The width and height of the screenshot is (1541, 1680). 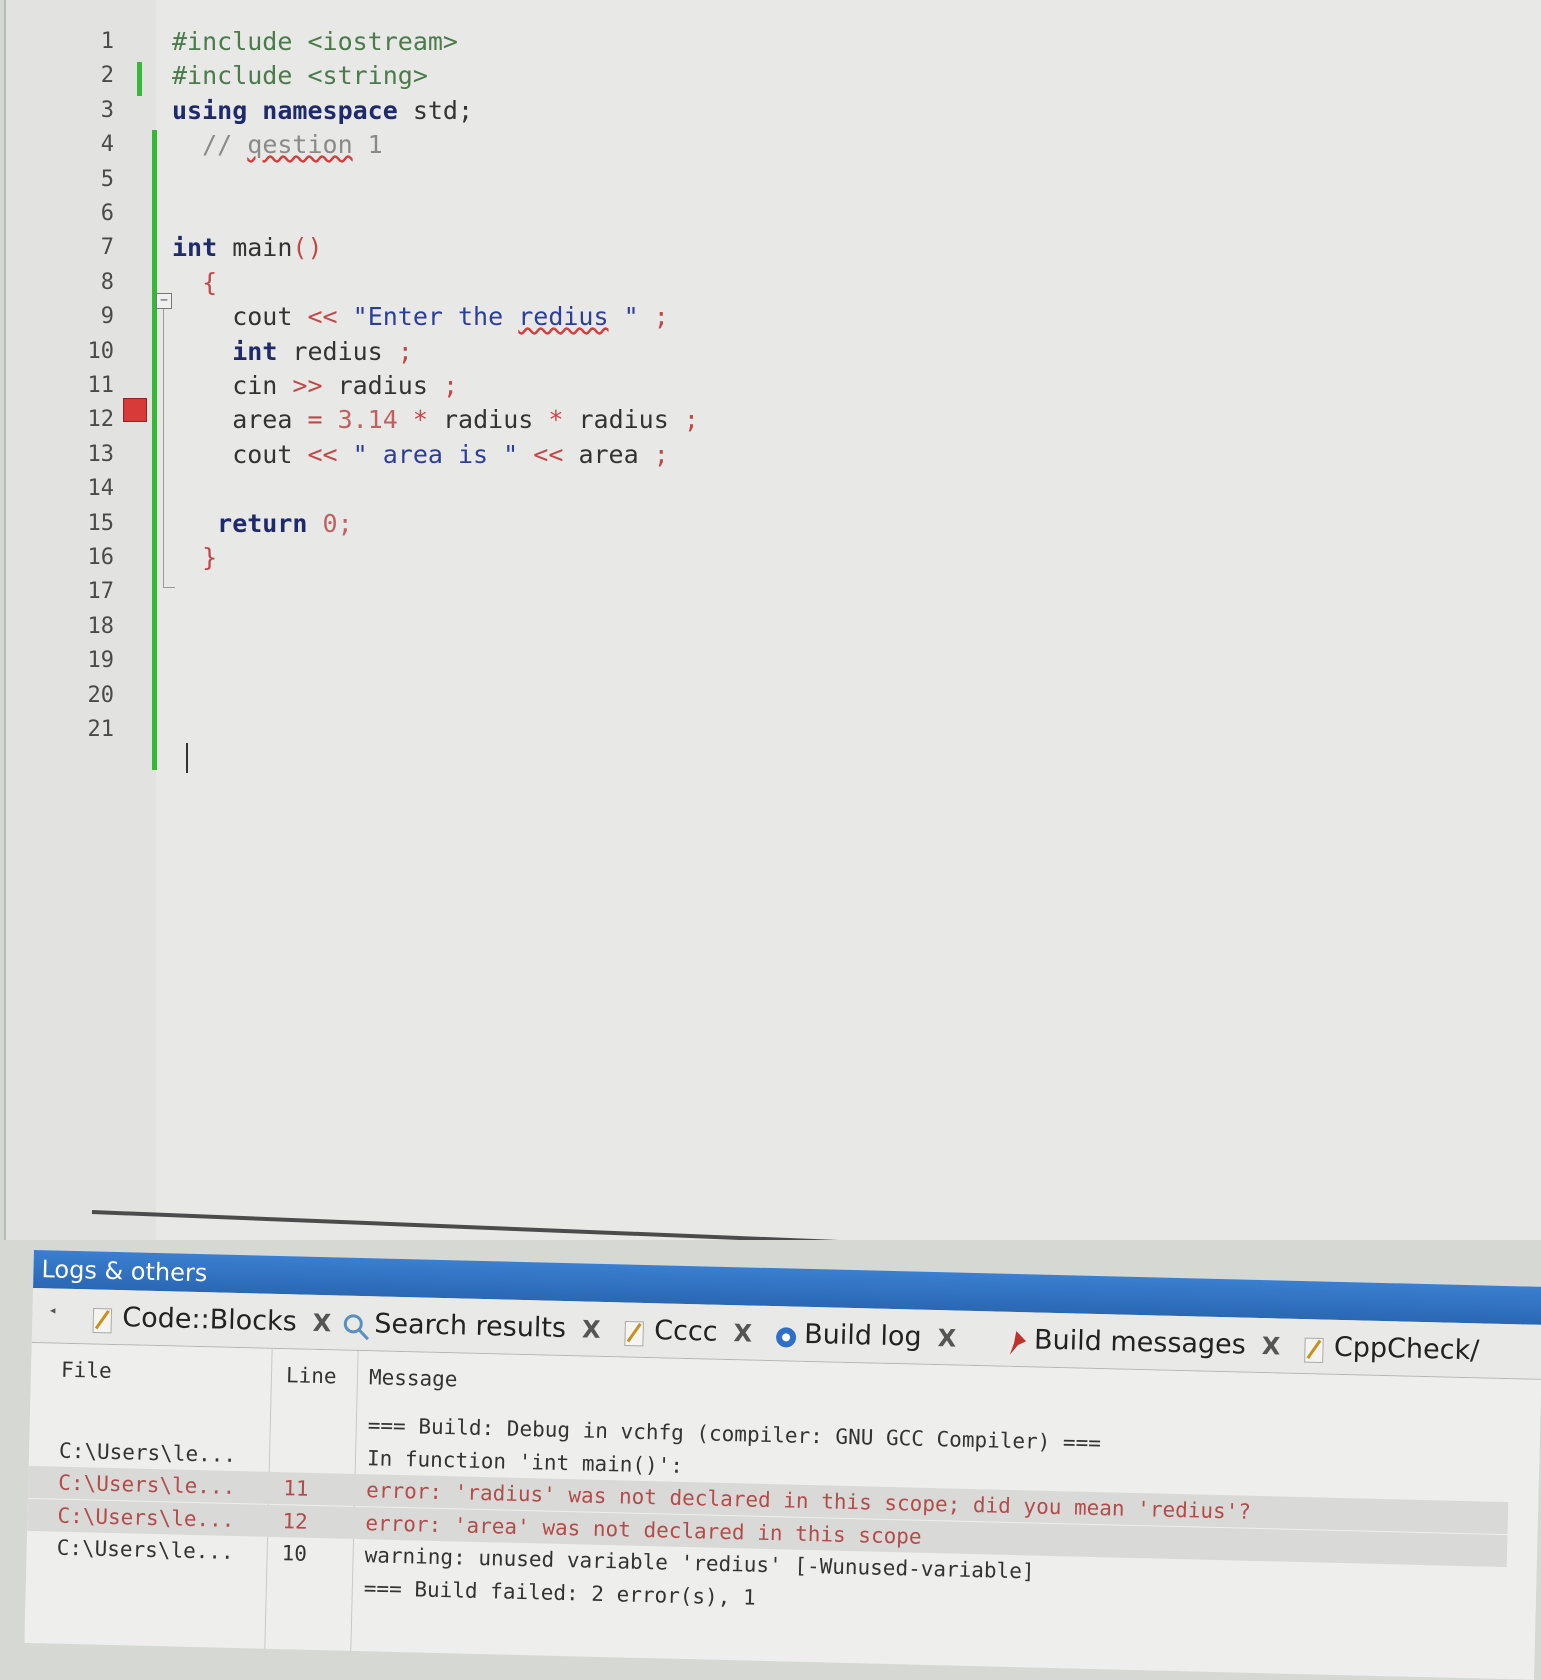 What do you see at coordinates (756, 696) in the screenshot?
I see `code-line: 20` at bounding box center [756, 696].